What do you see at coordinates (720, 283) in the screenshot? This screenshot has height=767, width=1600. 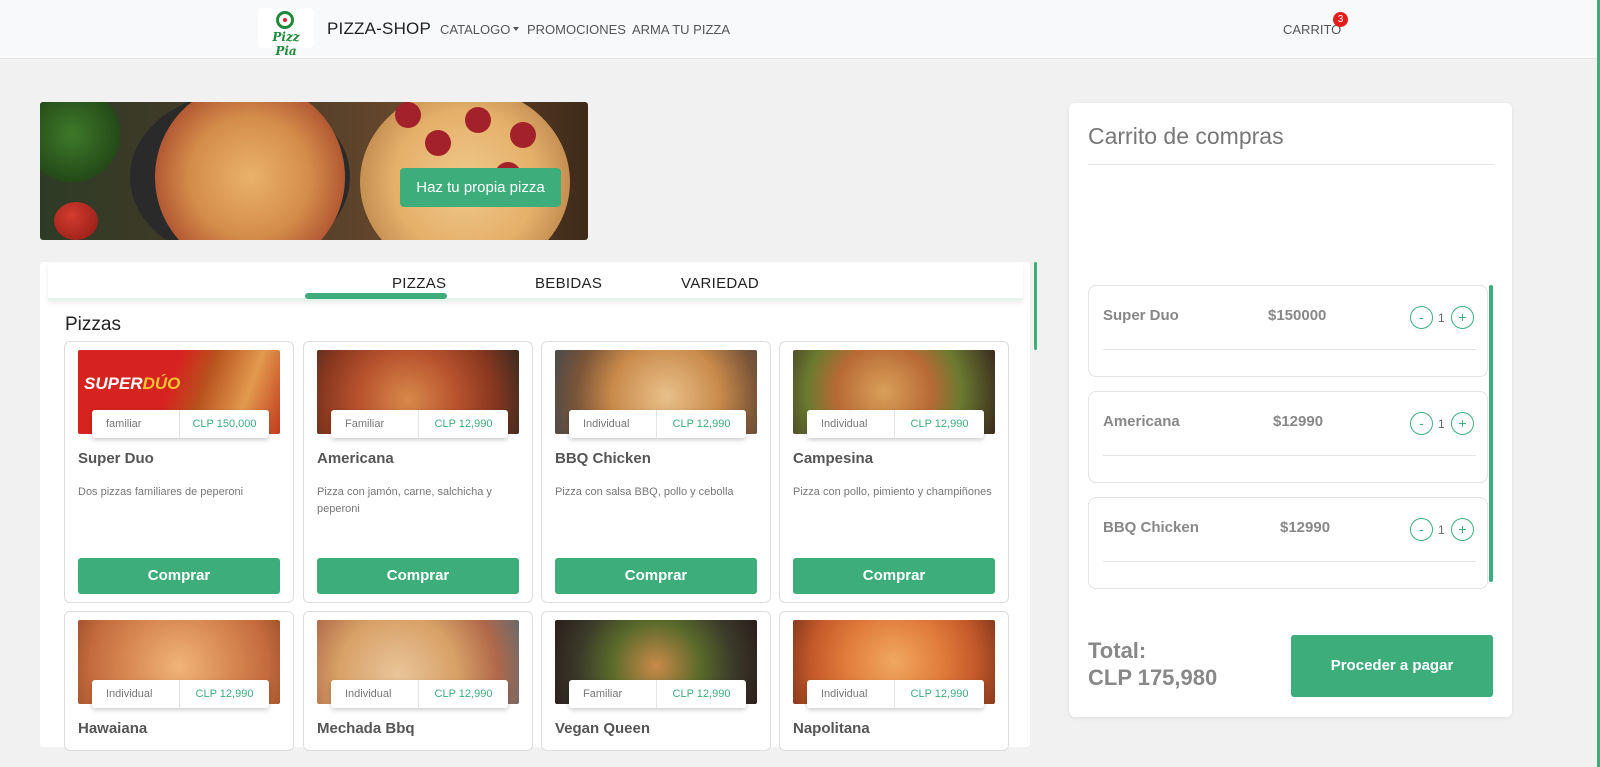 I see `tab-variedad: VARIEDAD` at bounding box center [720, 283].